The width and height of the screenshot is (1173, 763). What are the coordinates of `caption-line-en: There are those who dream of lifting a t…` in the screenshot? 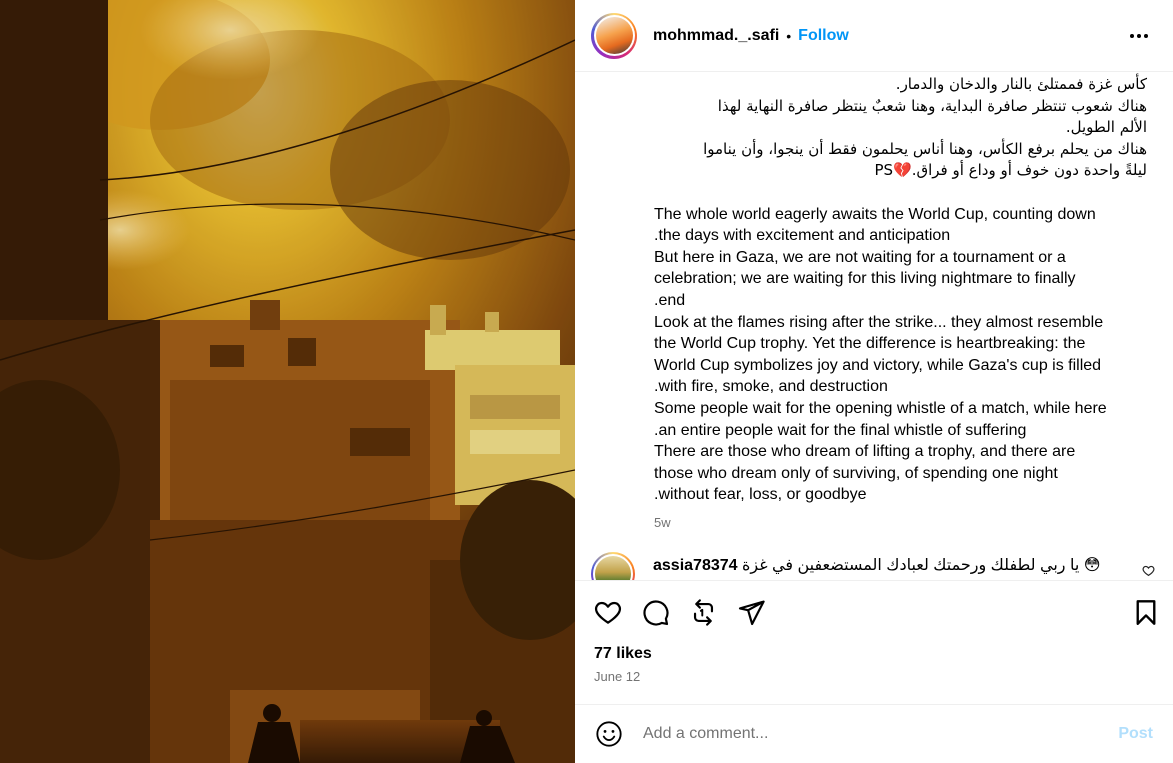 It's located at (865, 452).